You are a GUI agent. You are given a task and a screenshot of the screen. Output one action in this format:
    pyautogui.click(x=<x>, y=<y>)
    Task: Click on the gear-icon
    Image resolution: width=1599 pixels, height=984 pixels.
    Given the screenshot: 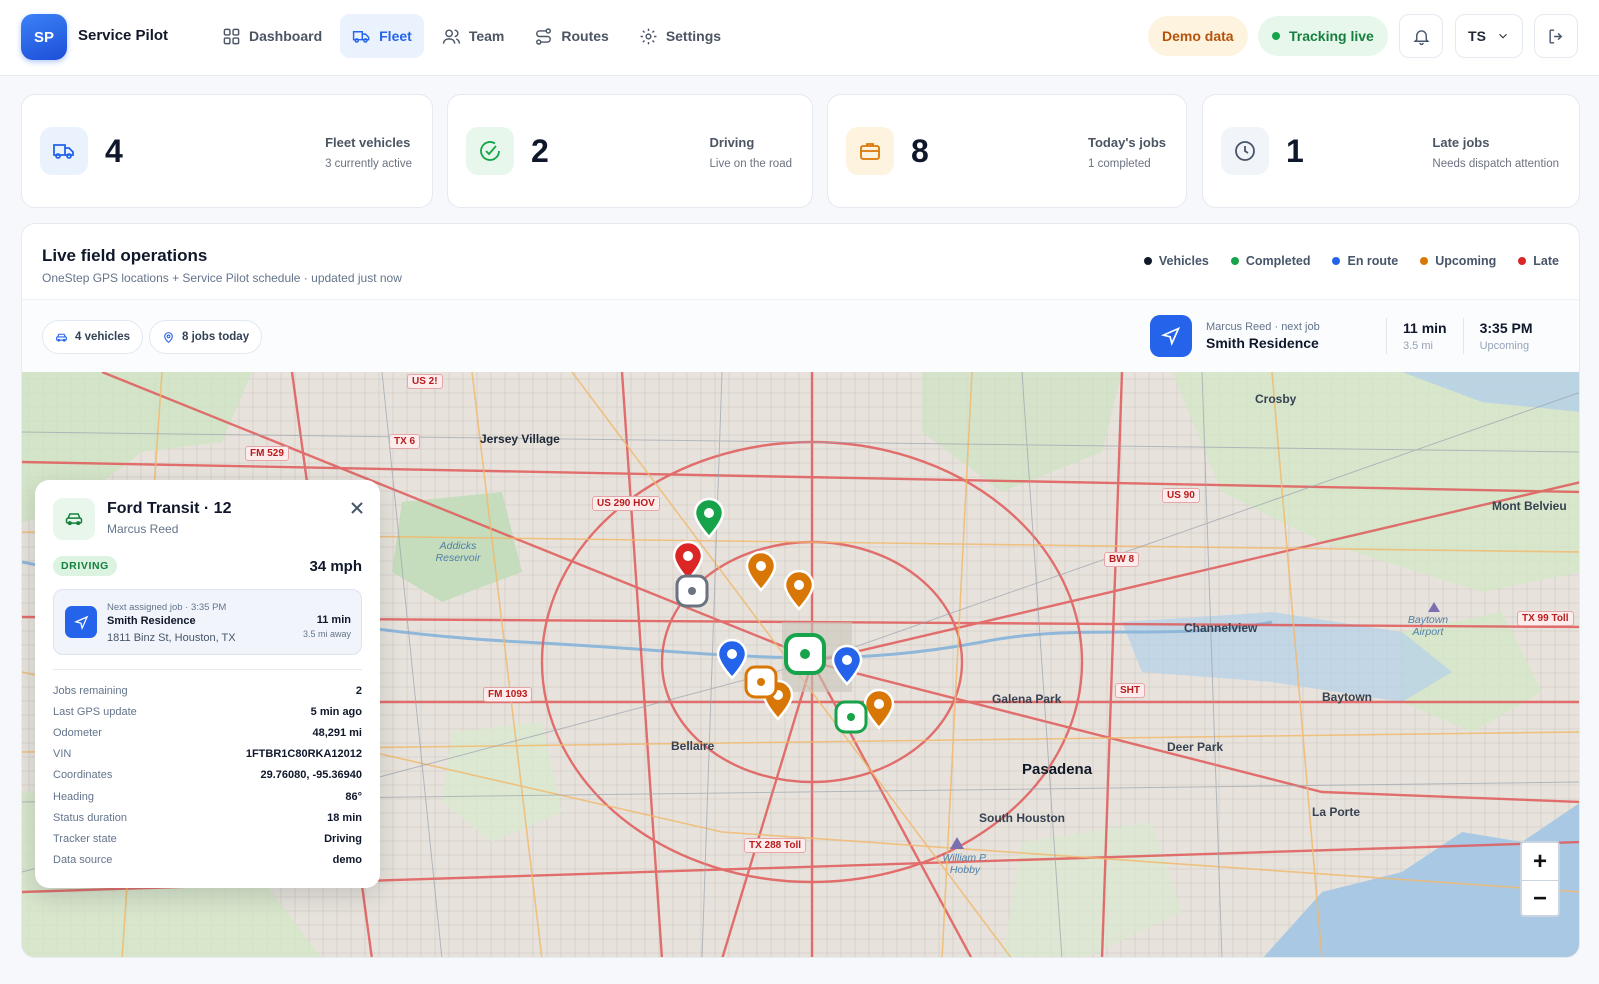 What is the action you would take?
    pyautogui.click(x=648, y=36)
    